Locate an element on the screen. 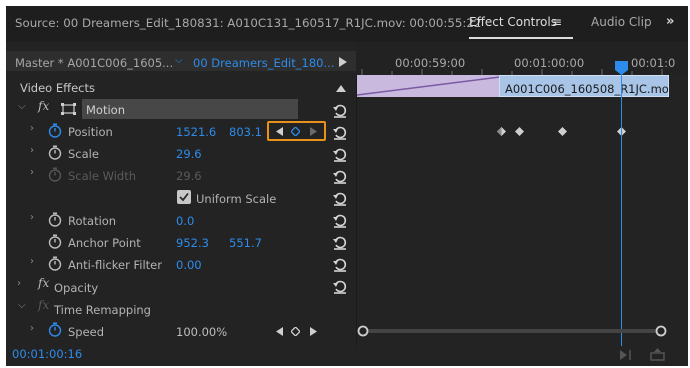 Image resolution: width=690 pixels, height=368 pixels. scale-width-value: 29.6 is located at coordinates (189, 176).